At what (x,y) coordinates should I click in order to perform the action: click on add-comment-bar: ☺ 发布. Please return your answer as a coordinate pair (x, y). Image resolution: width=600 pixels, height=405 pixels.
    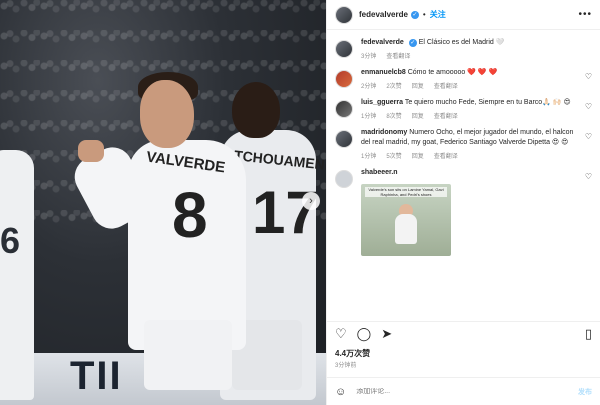
    Looking at the image, I should click on (463, 391).